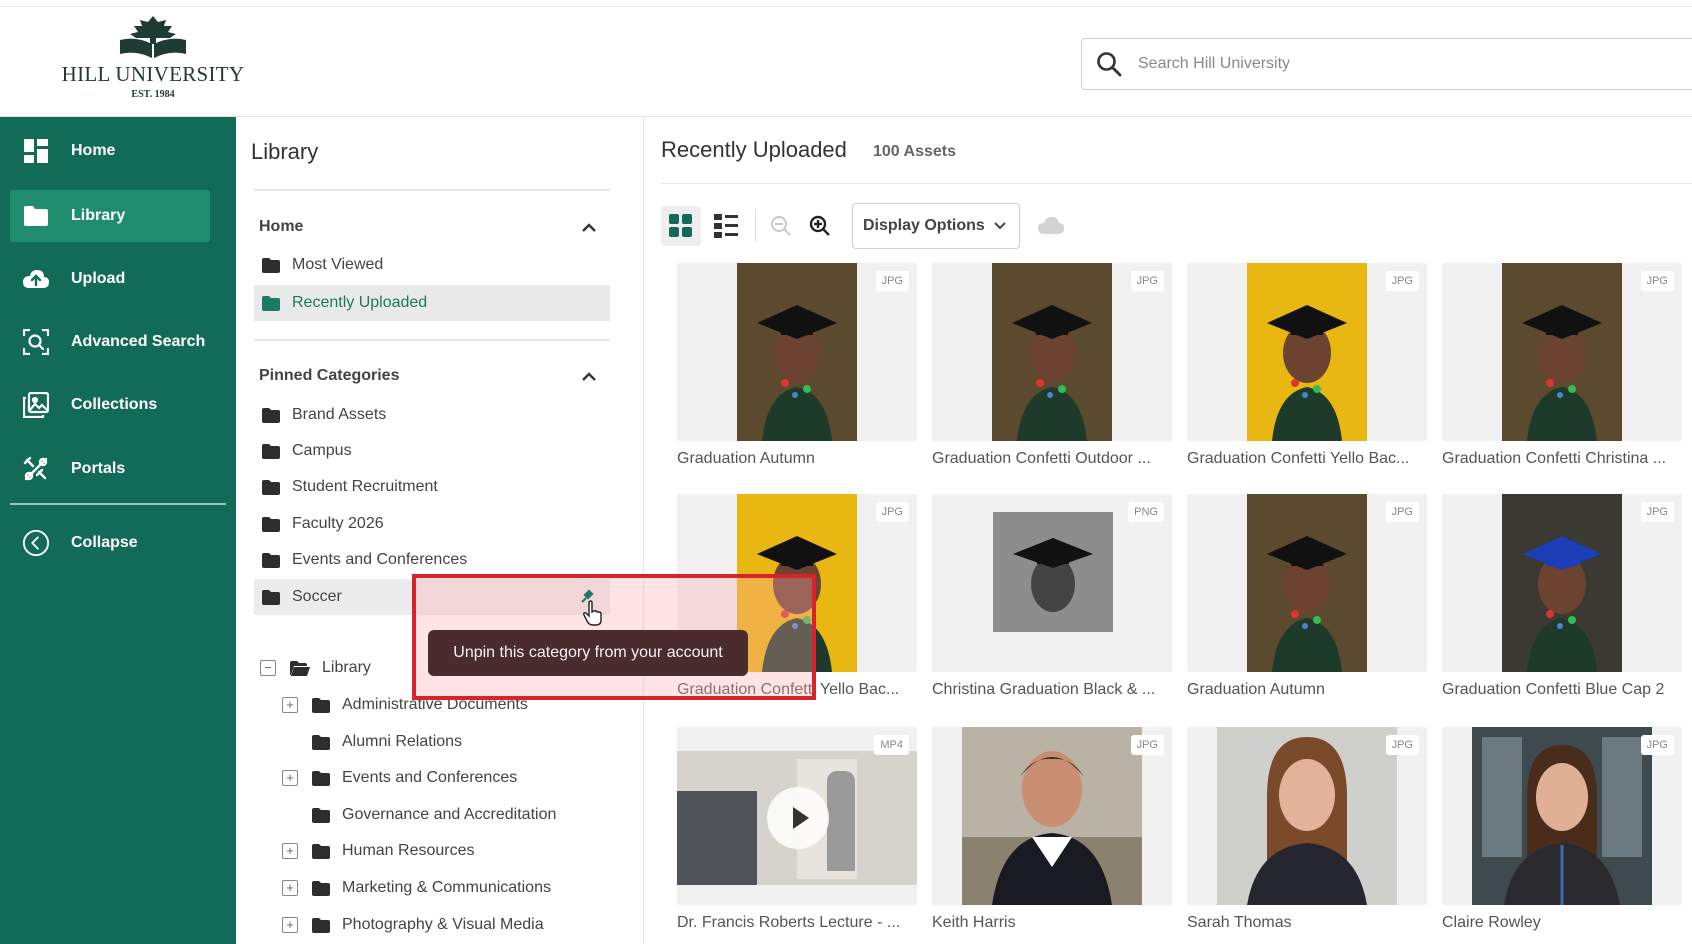  I want to click on sidebar-item-advanced-search: Advanced Search, so click(110, 342).